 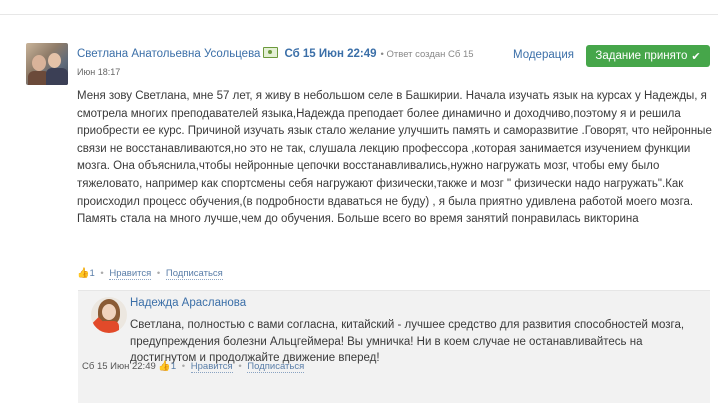 I want to click on moderation-link: Модерация, so click(x=543, y=55).